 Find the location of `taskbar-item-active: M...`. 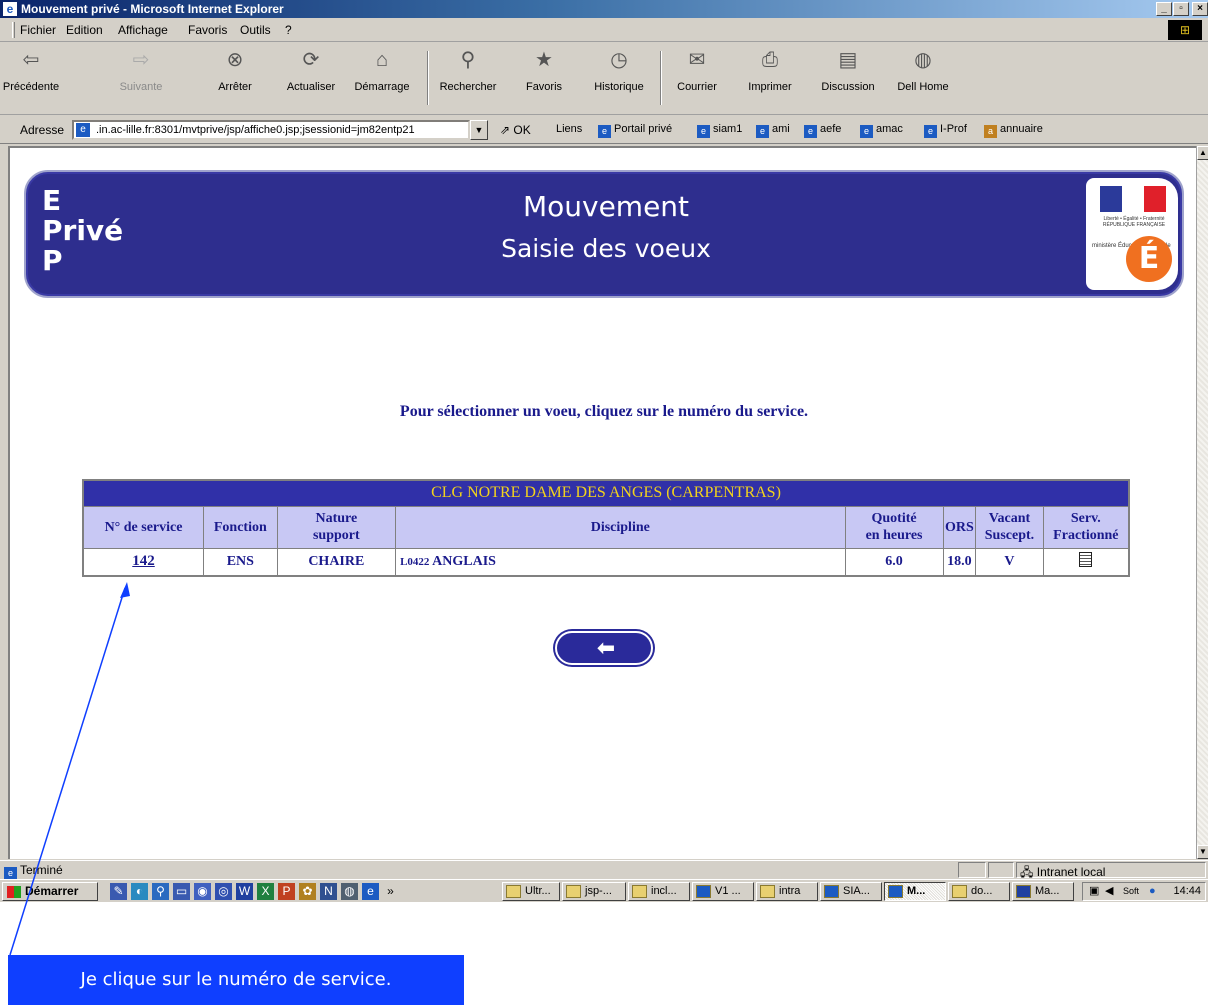

taskbar-item-active: M... is located at coordinates (915, 891).